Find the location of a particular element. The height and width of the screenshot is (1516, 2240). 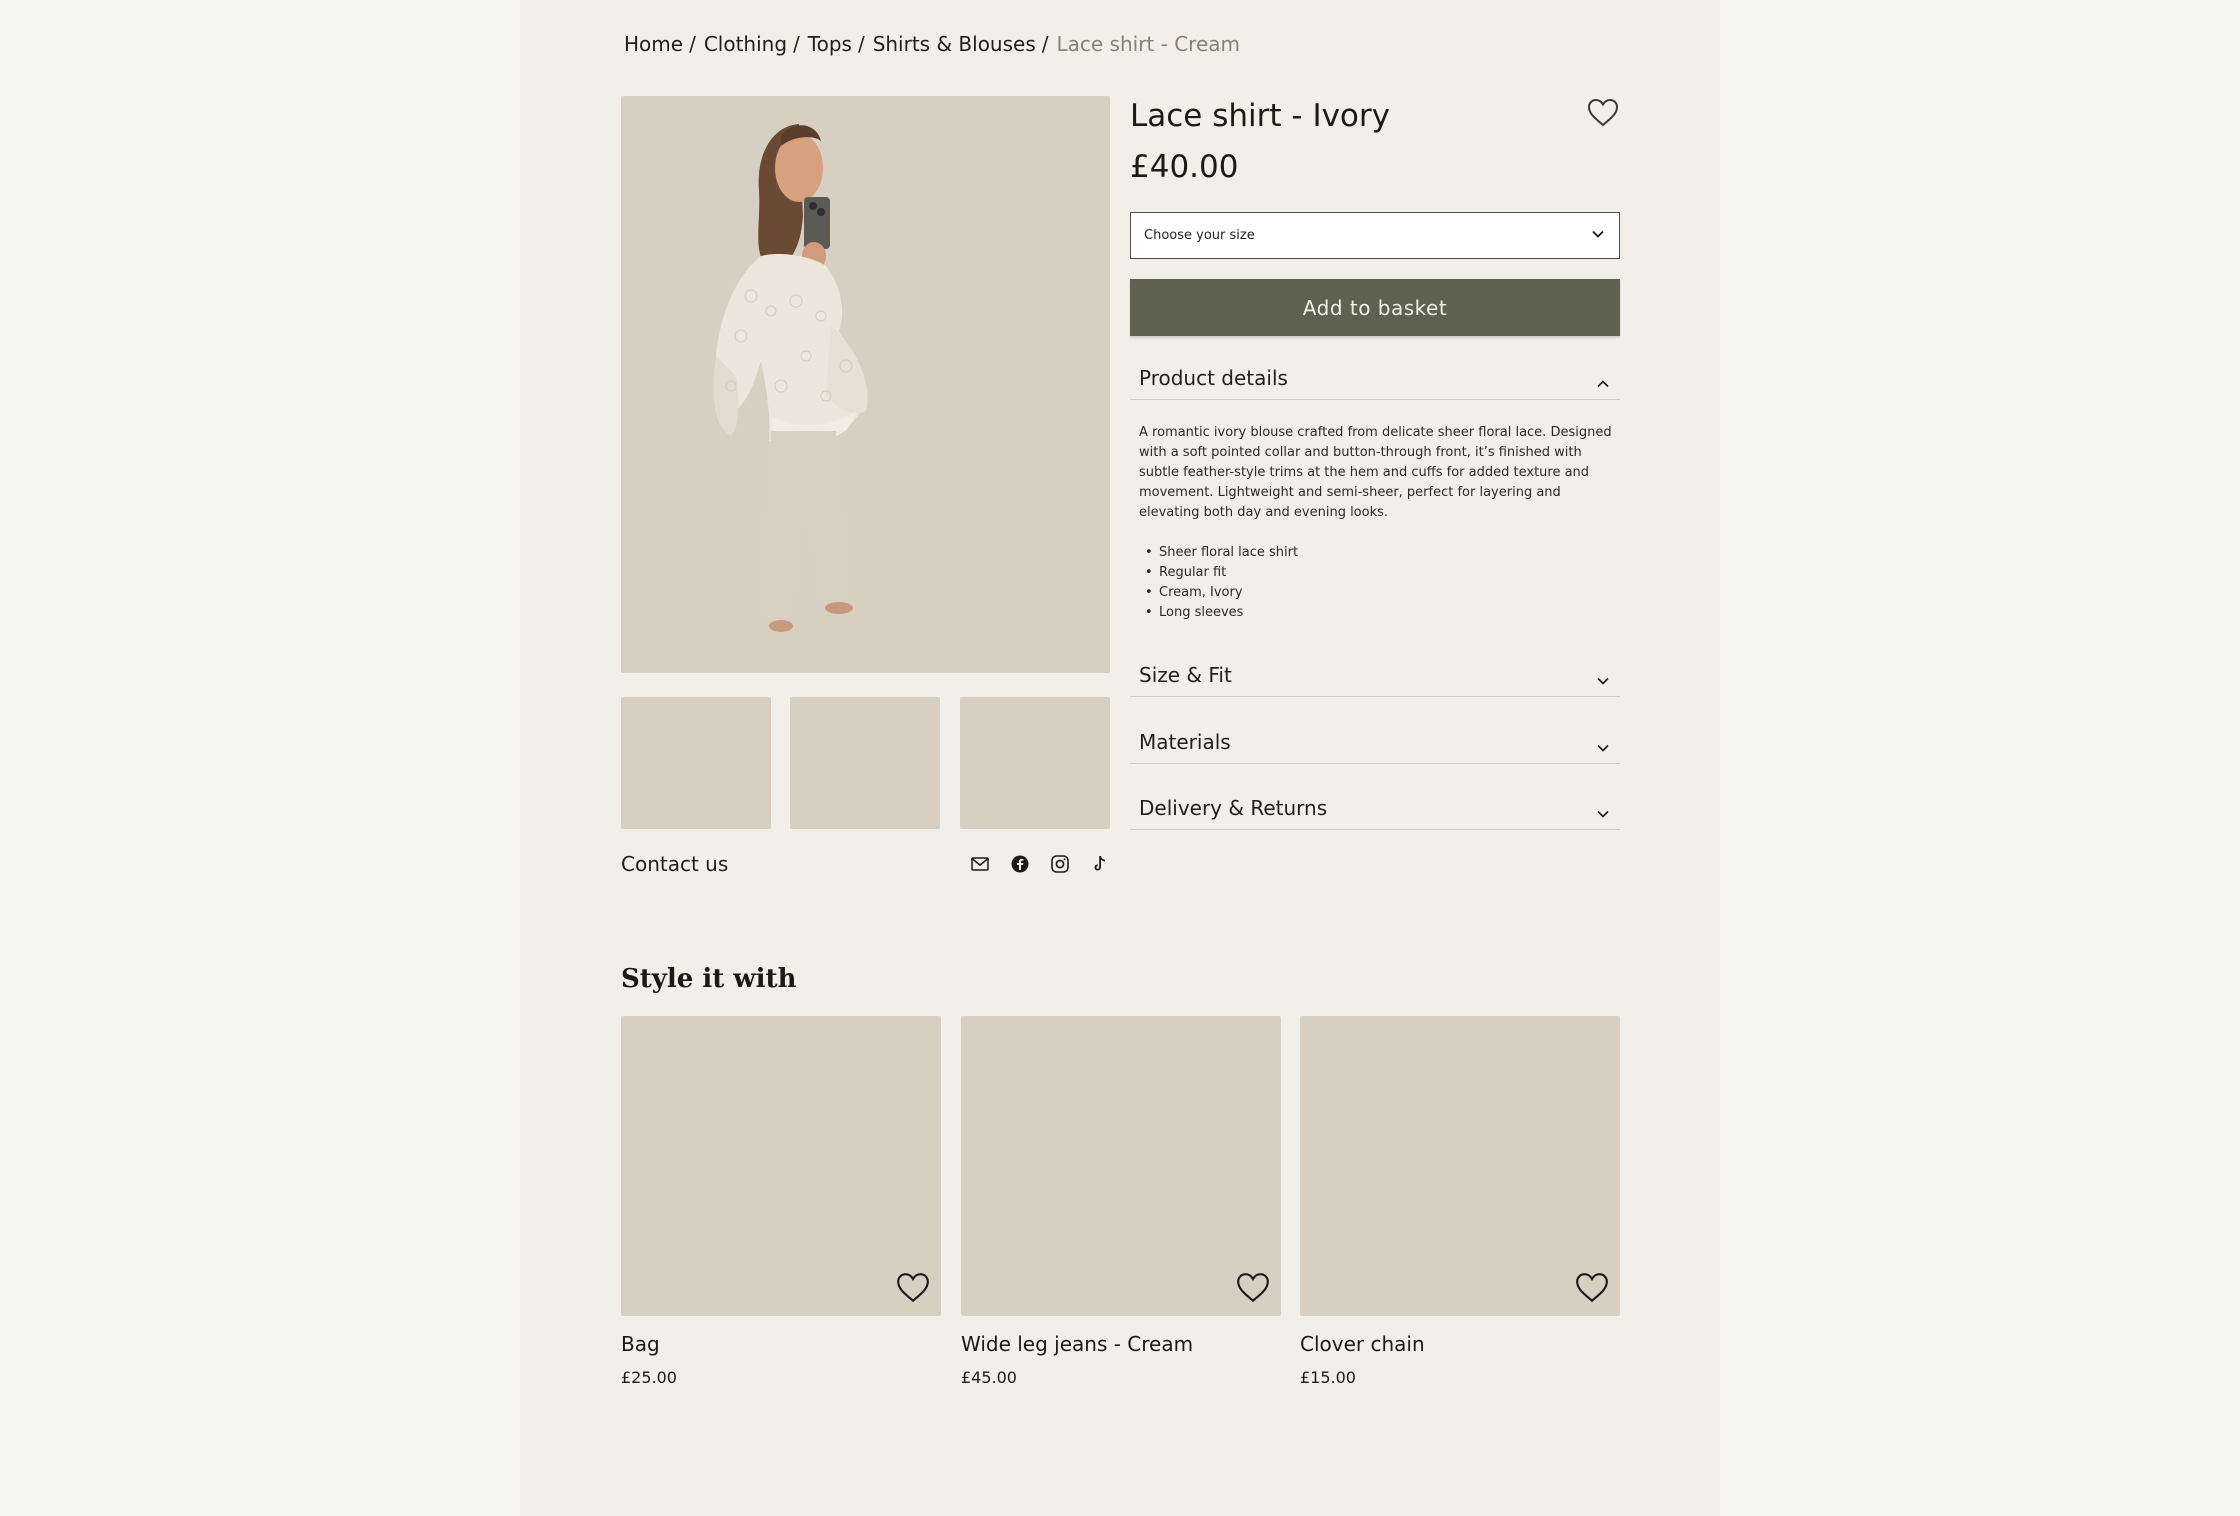

tiktok-icon is located at coordinates (1100, 864).